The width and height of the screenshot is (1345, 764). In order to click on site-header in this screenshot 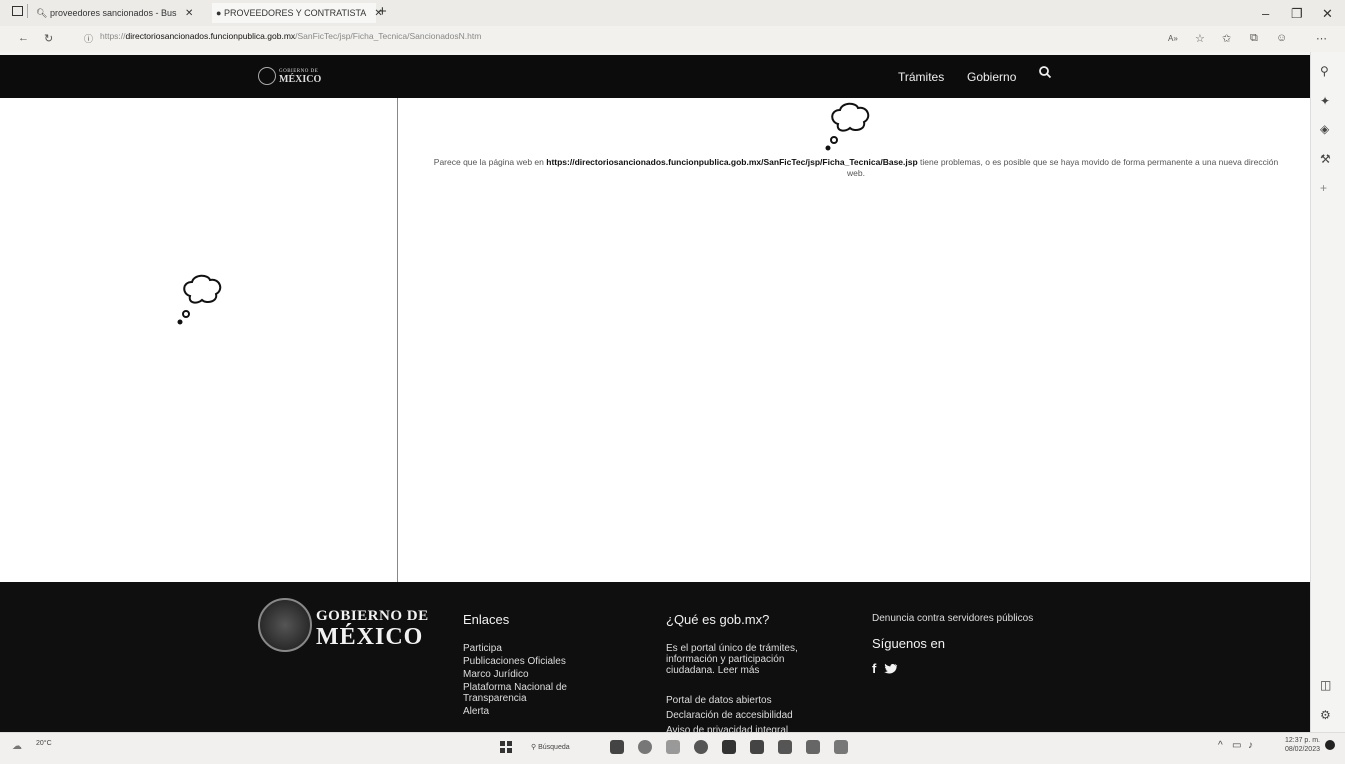, I will do `click(655, 76)`.